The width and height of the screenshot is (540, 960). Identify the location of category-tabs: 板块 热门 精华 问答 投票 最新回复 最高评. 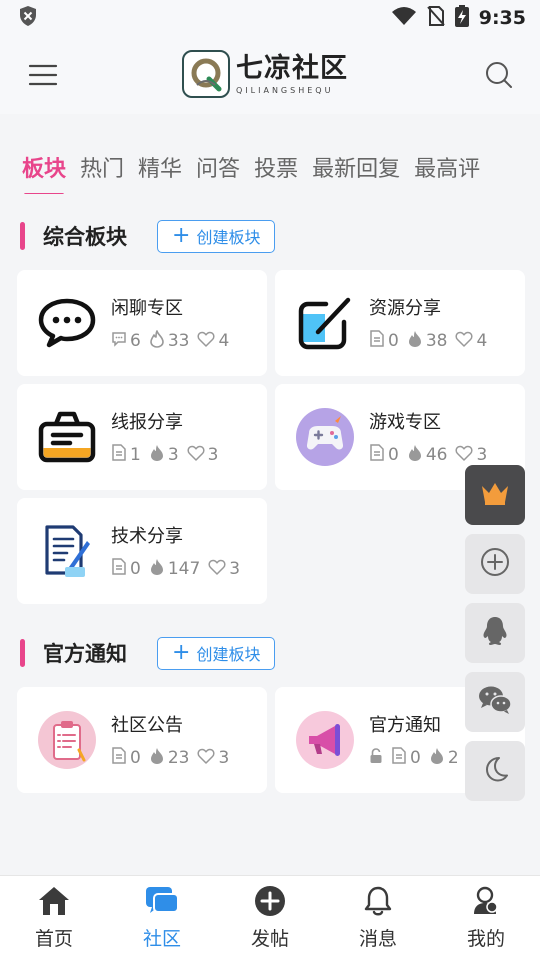
(281, 172).